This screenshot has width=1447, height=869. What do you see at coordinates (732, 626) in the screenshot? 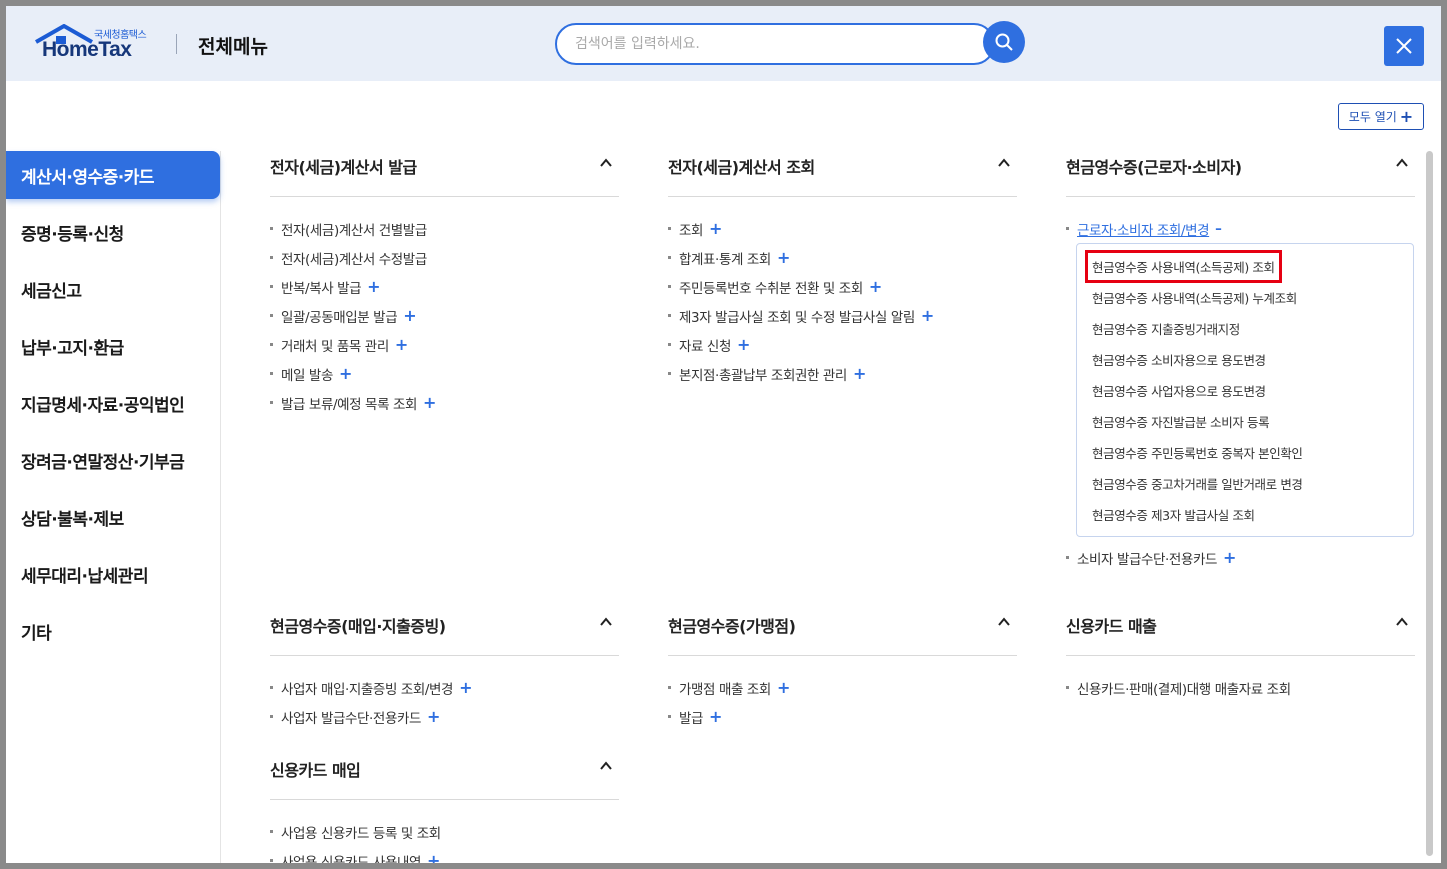
I see `section-title: 현금영수증(가맹점)` at bounding box center [732, 626].